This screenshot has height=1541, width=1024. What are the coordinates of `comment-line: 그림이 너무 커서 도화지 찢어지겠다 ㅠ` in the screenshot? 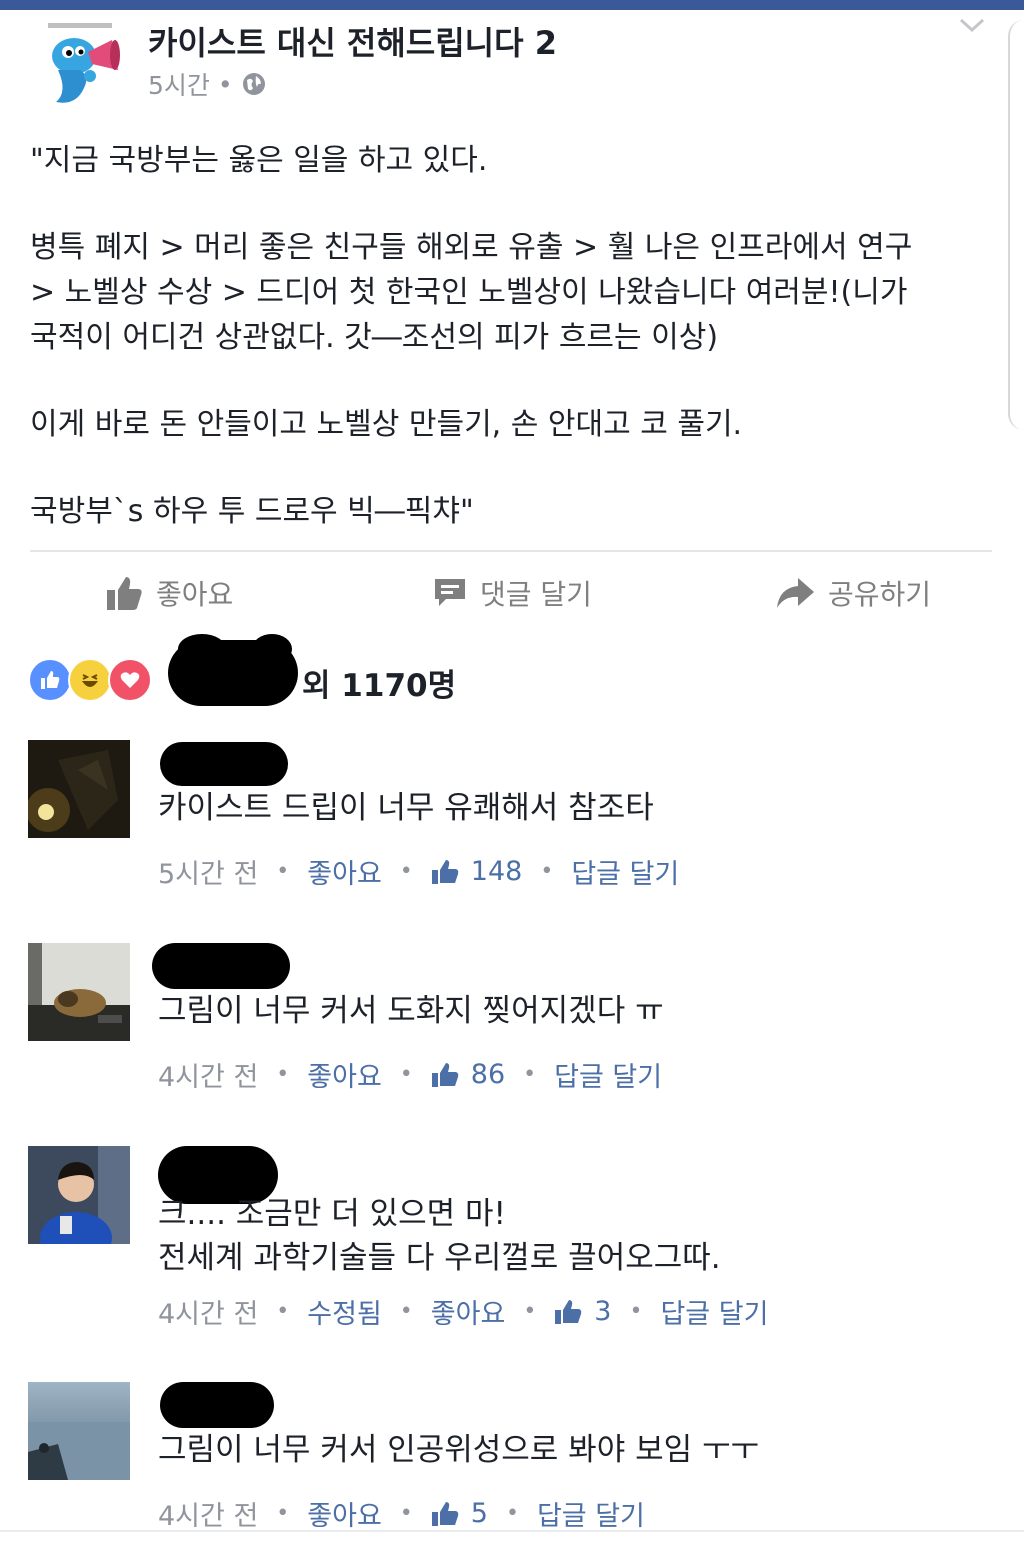 It's located at (411, 1011).